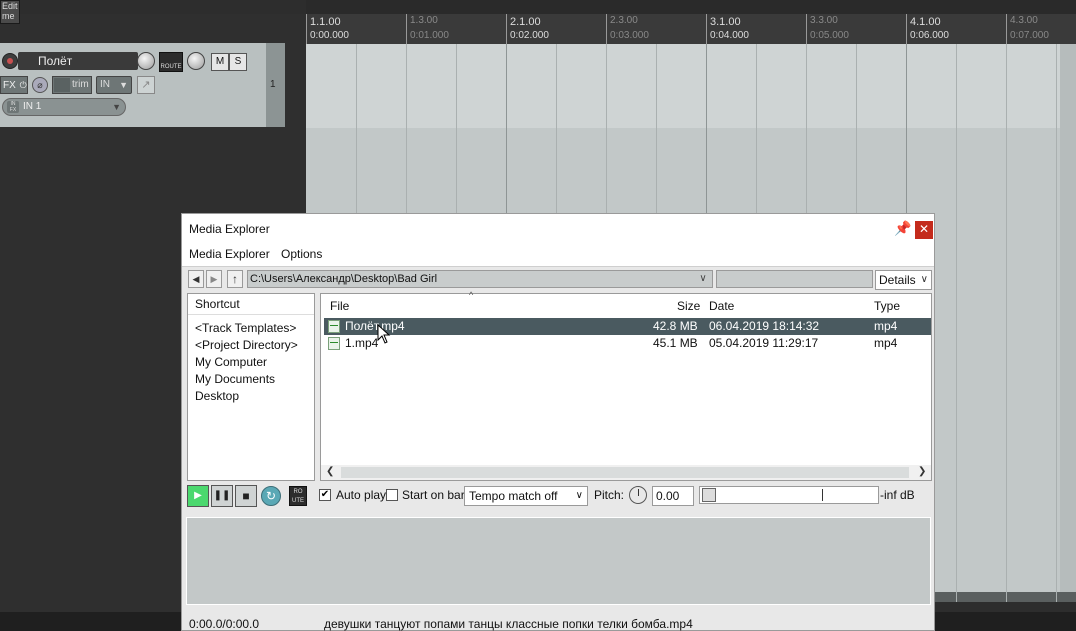 This screenshot has width=1076, height=631. I want to click on ruler-top-strip, so click(691, 7).